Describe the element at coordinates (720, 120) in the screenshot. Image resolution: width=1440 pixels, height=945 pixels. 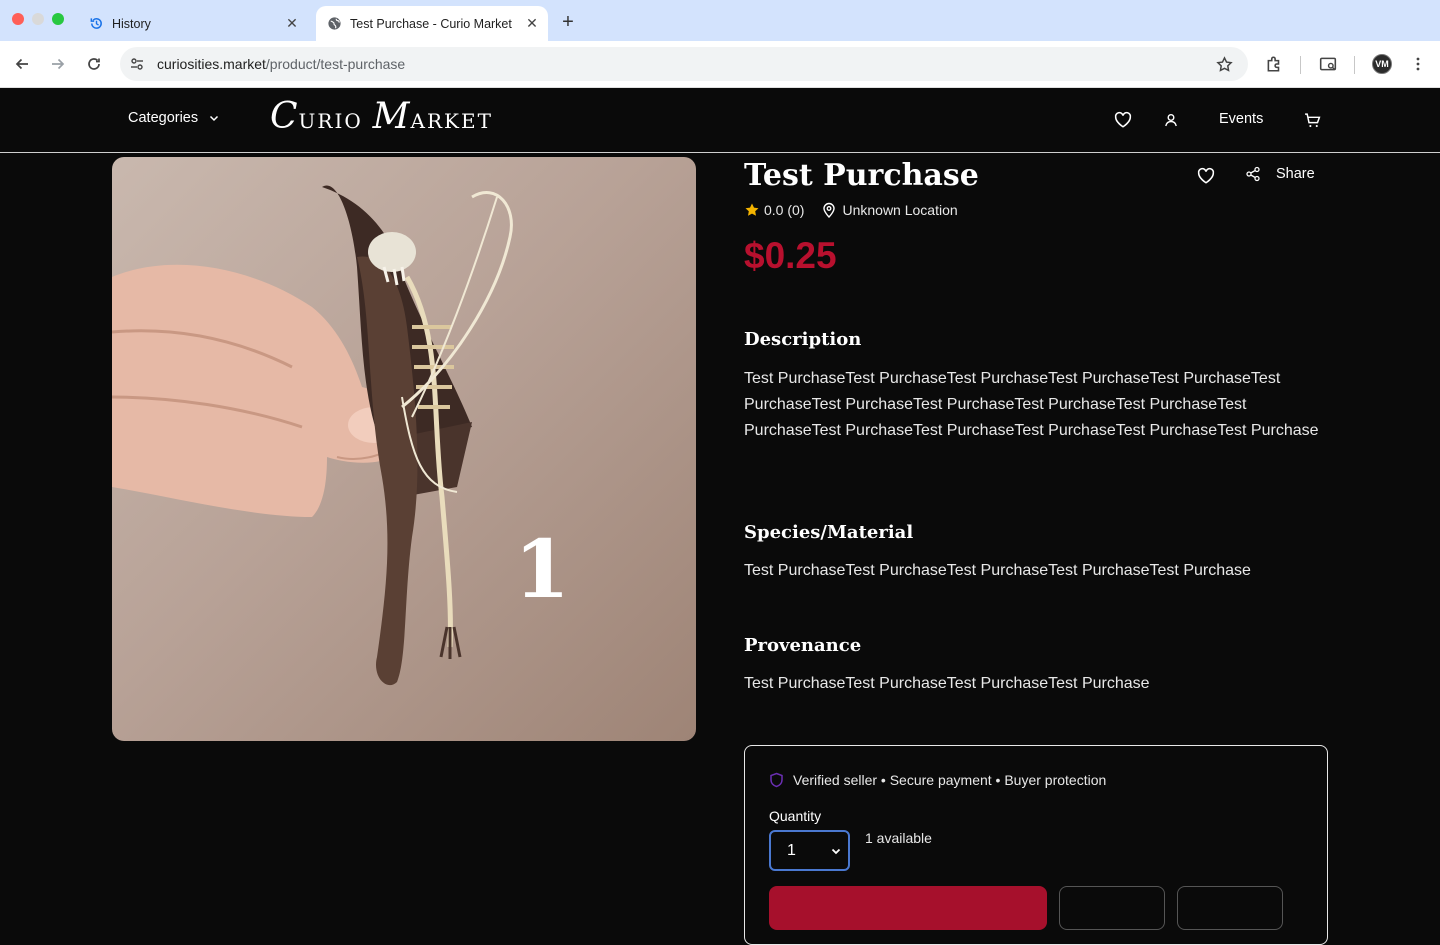
I see `site-header: Categories CURIO MARKET Events` at that location.